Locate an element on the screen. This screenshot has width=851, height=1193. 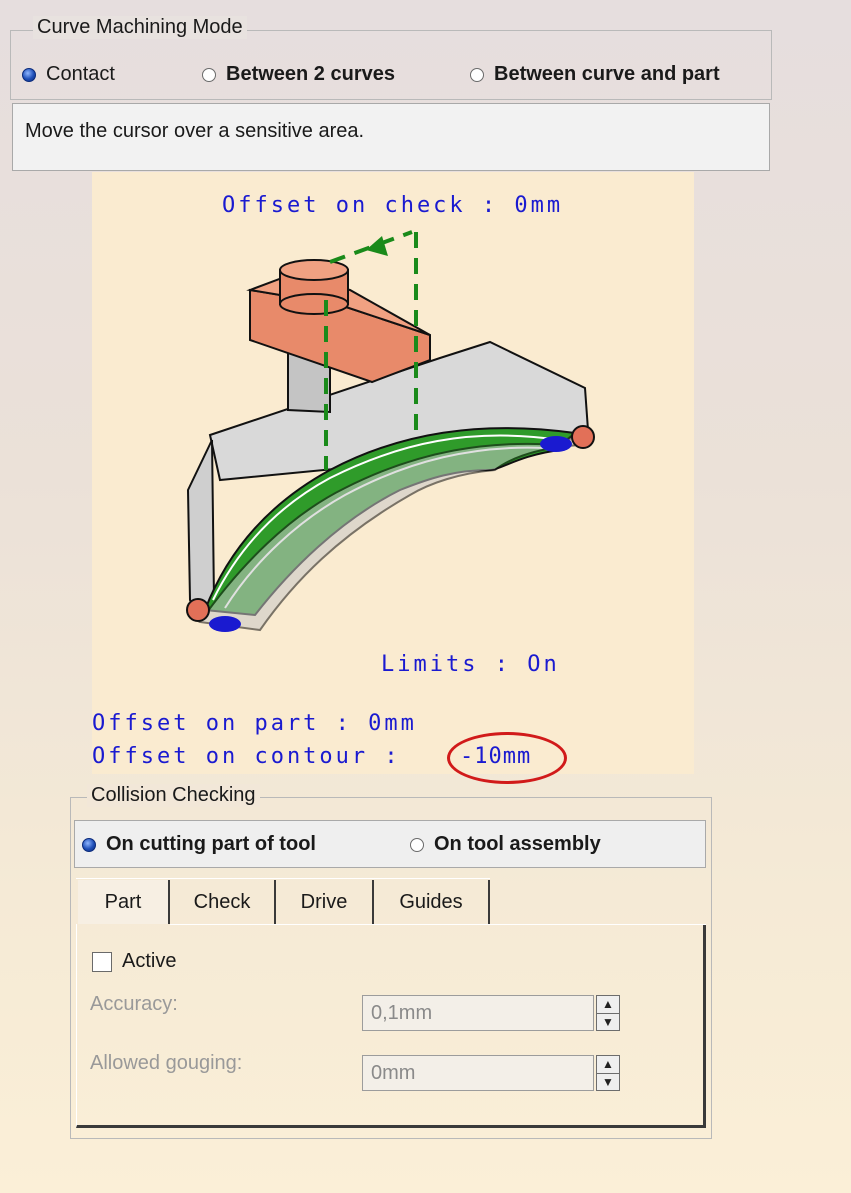
tab-drive: Drive is located at coordinates (325, 902).